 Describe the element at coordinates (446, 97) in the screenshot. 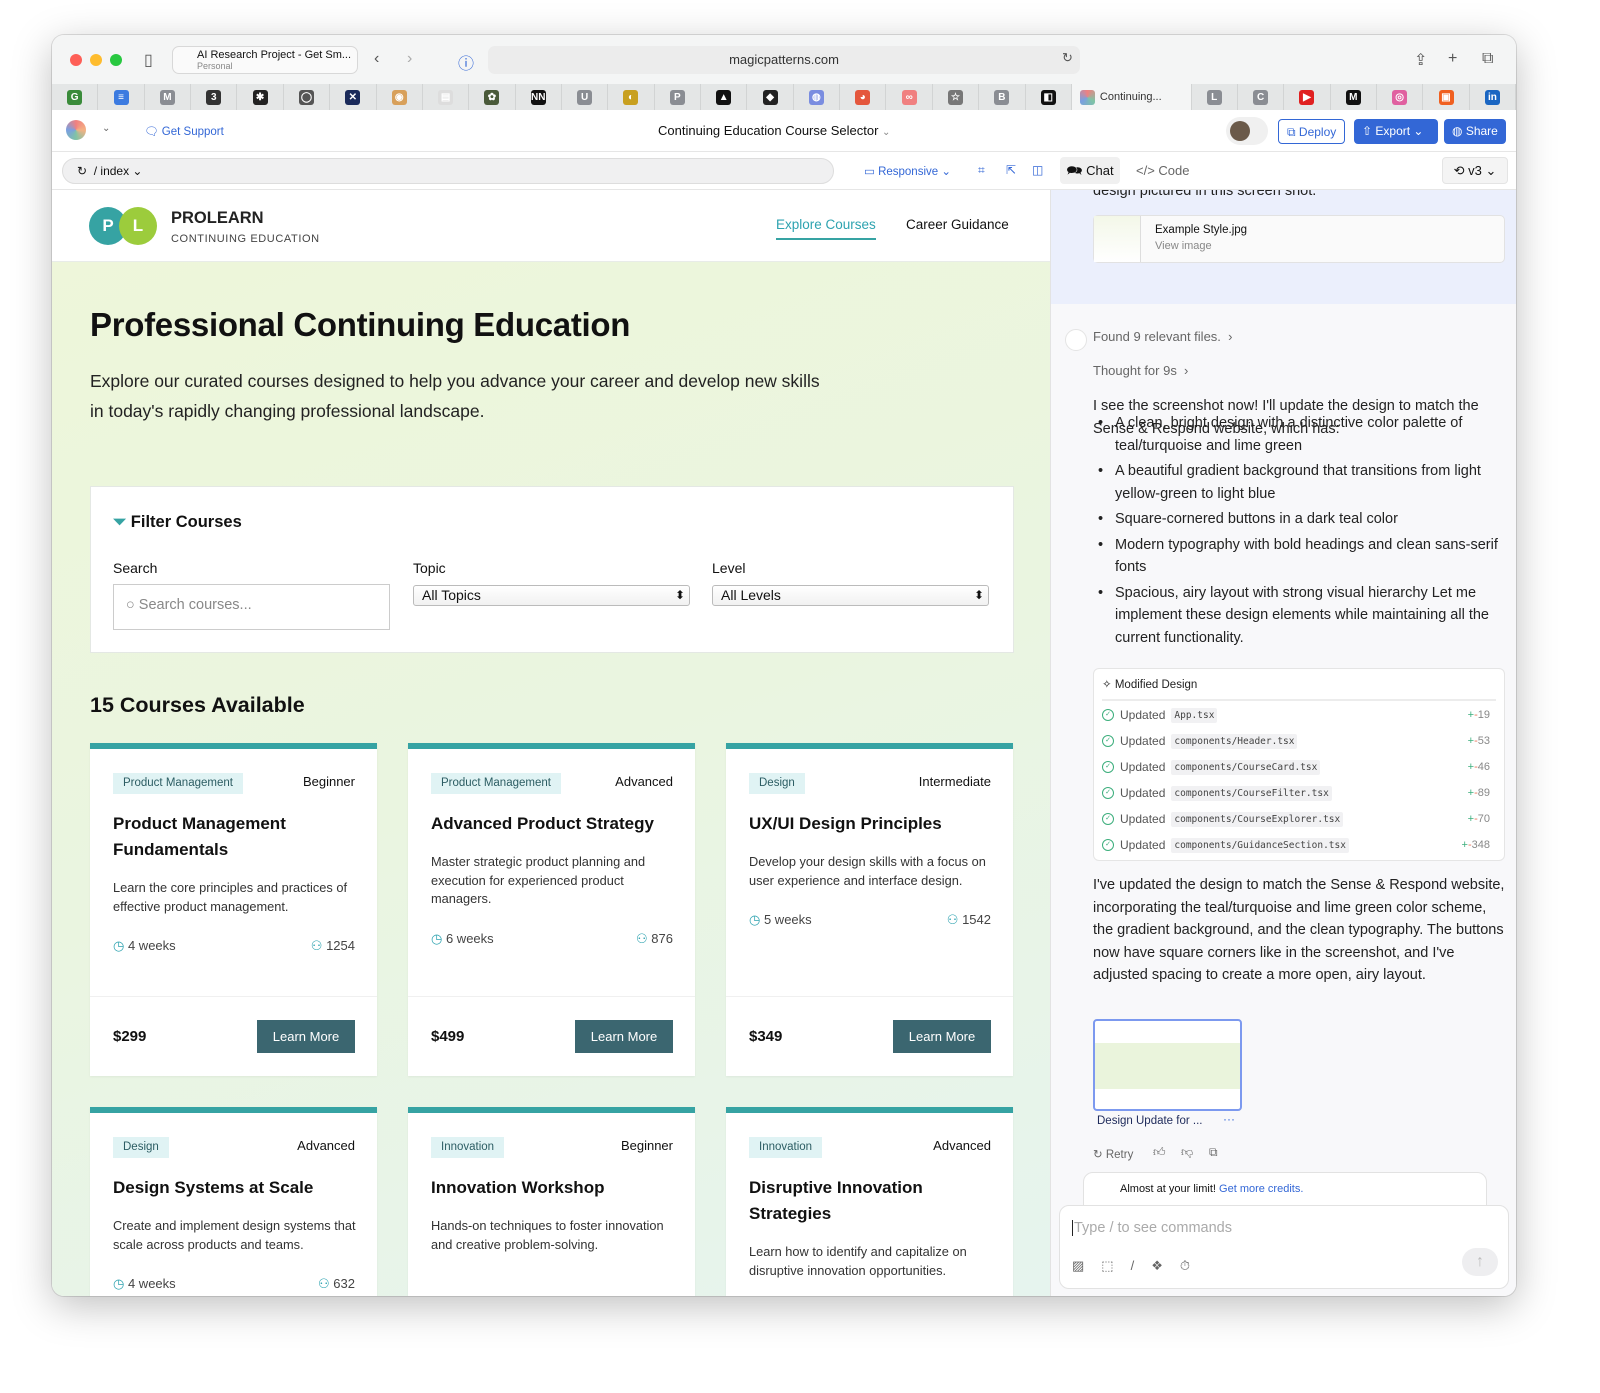

I see `bookmark-tab: ▤` at that location.